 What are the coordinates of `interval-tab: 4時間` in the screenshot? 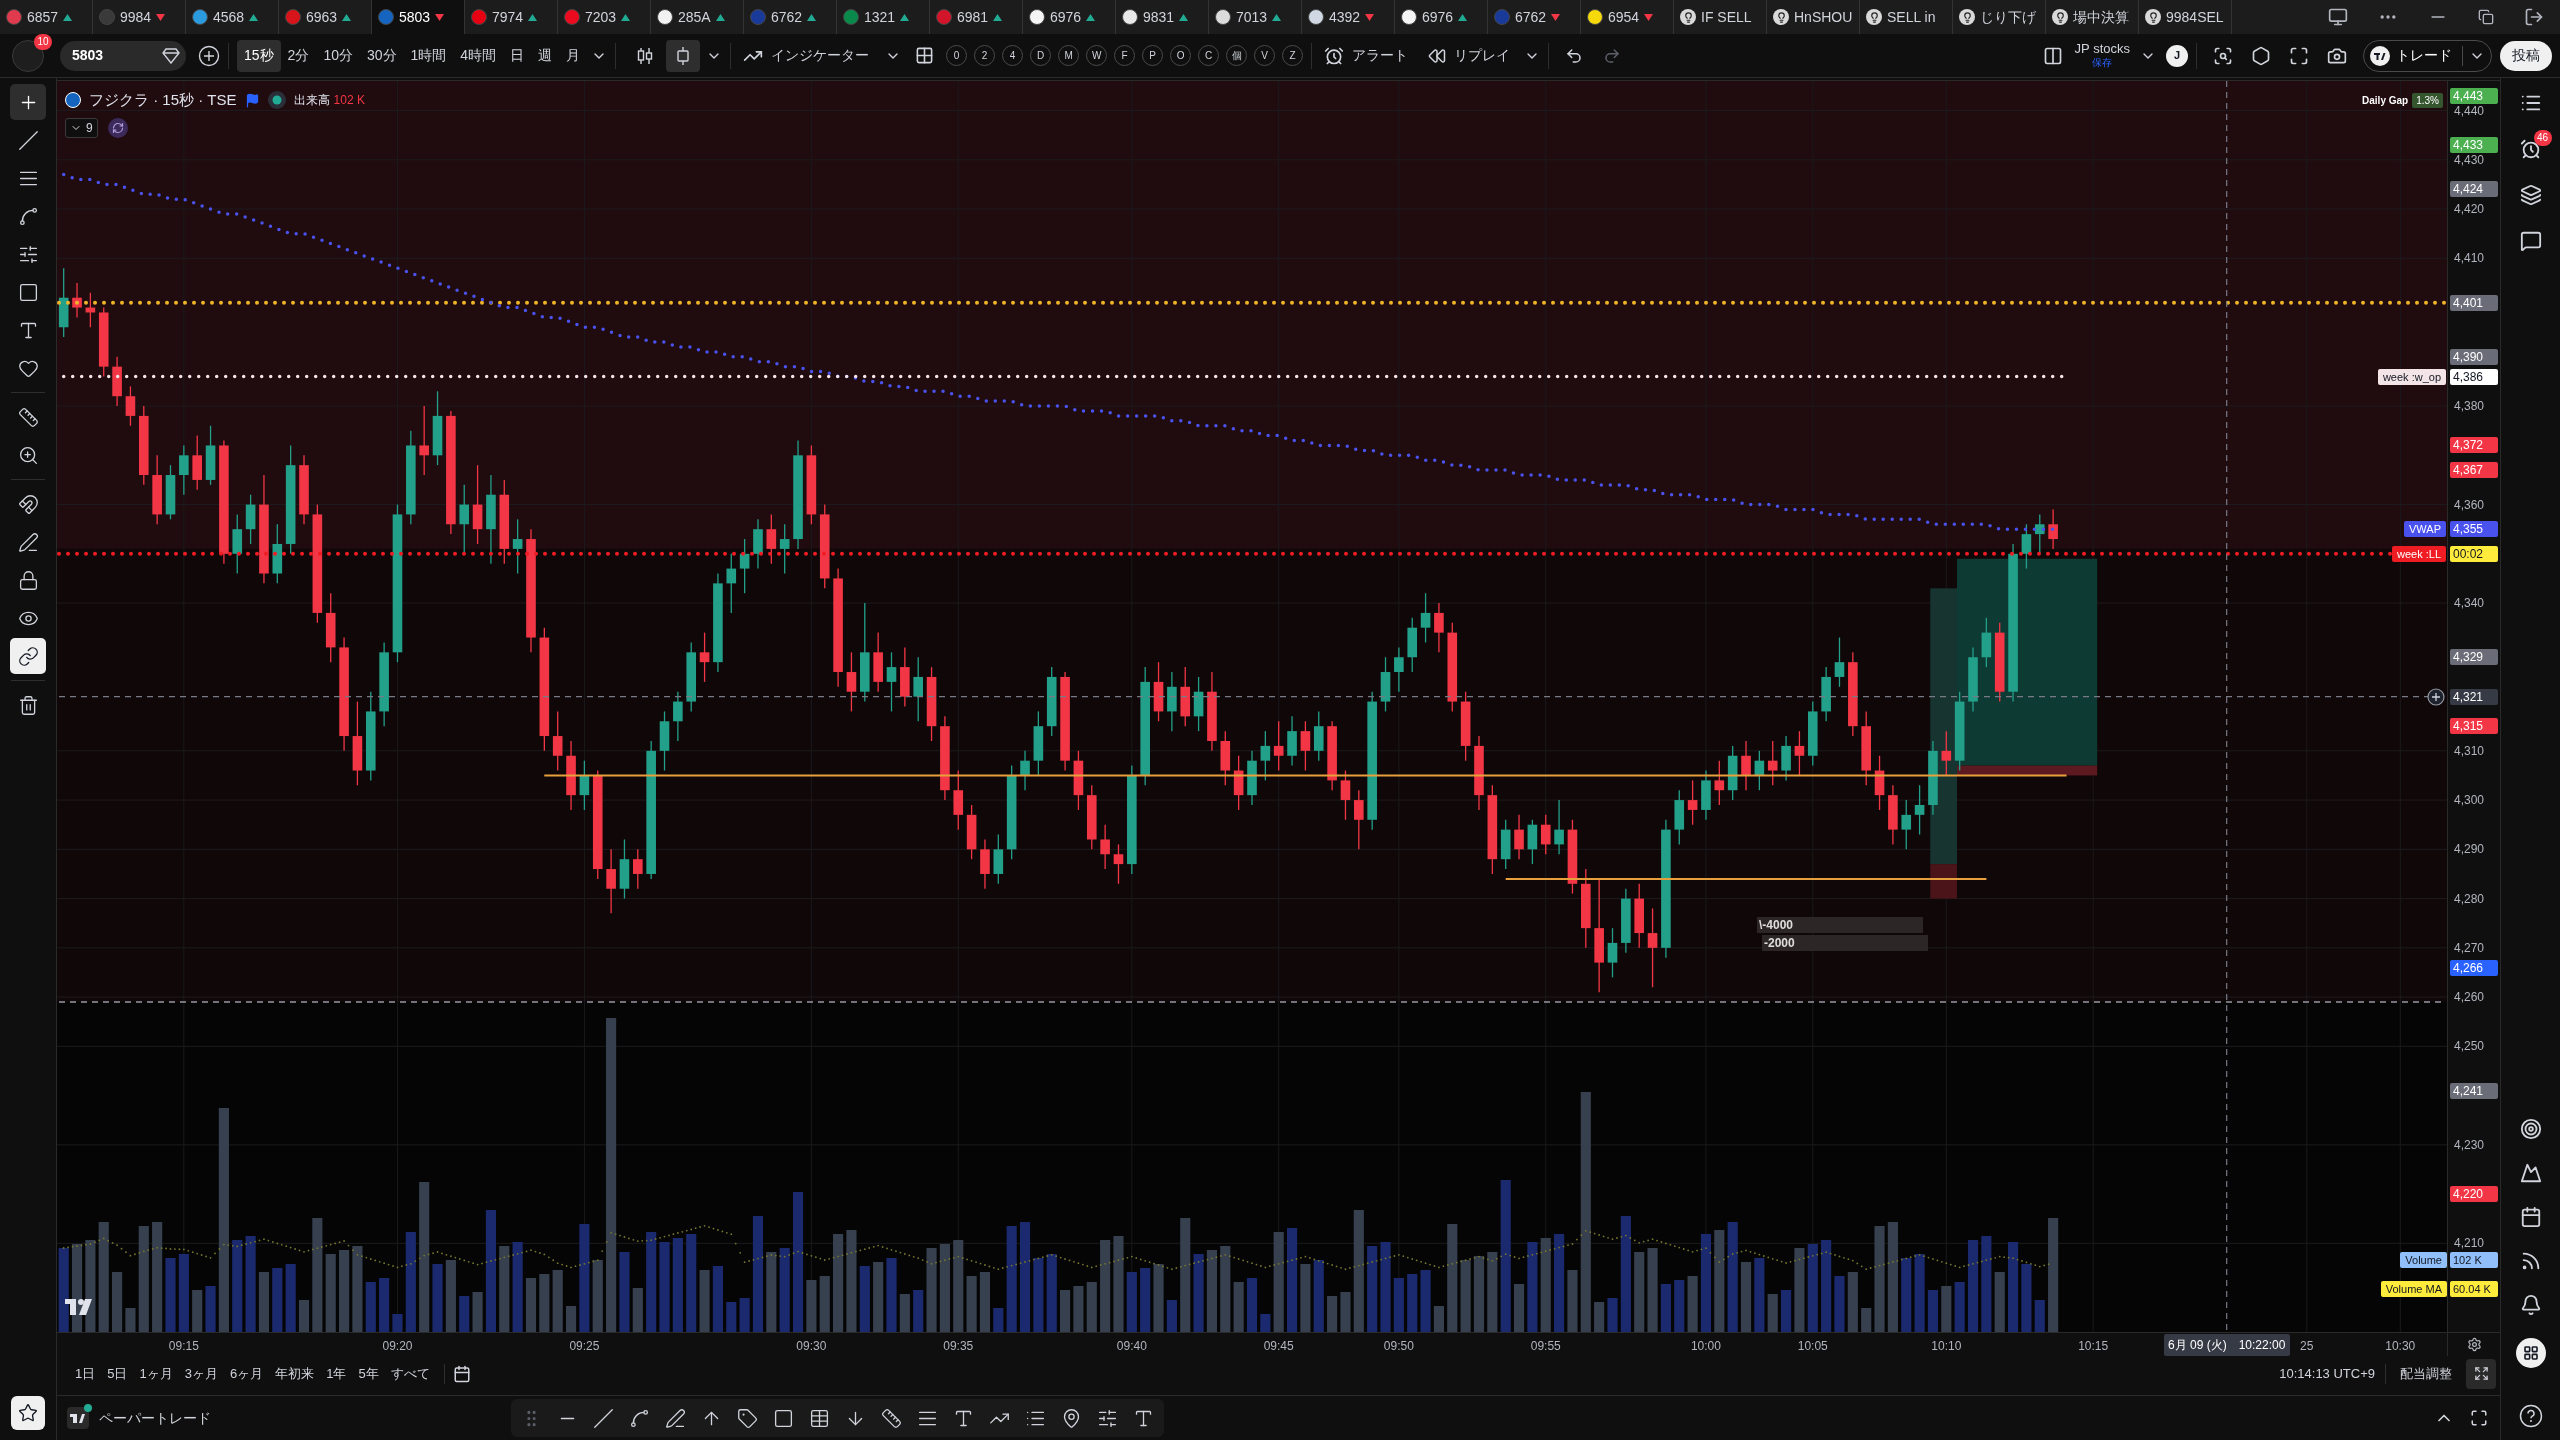 It's located at (478, 55).